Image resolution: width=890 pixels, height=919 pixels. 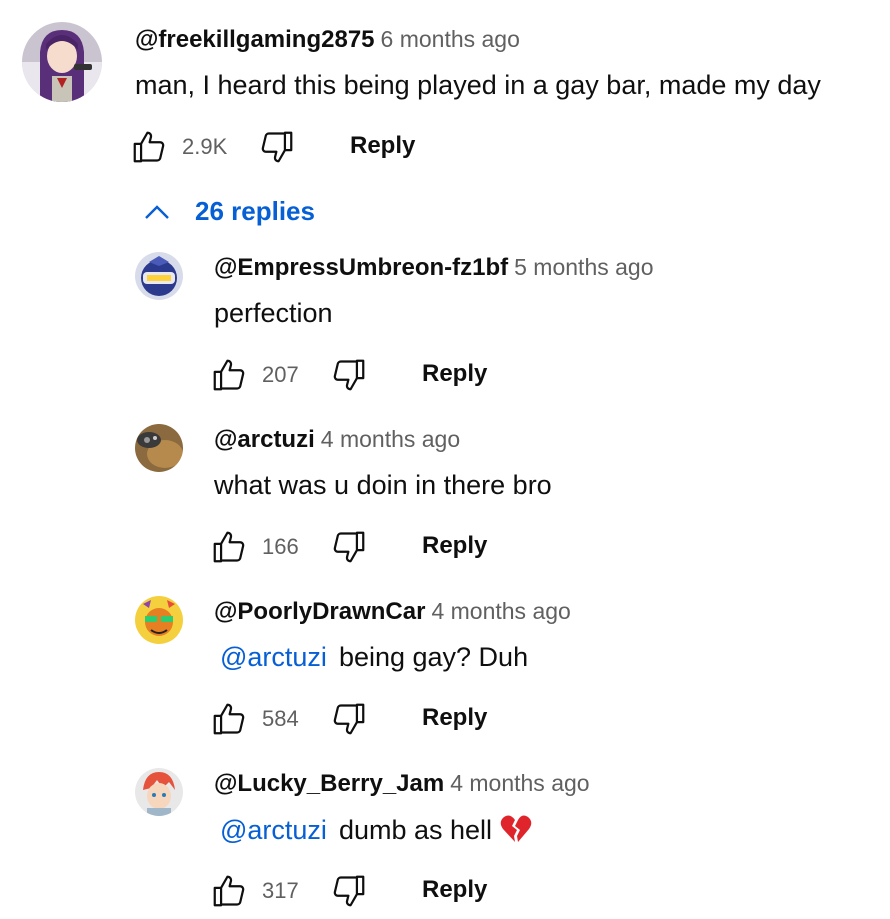 I want to click on comment-text: what was u doin in there bro, so click(x=383, y=485).